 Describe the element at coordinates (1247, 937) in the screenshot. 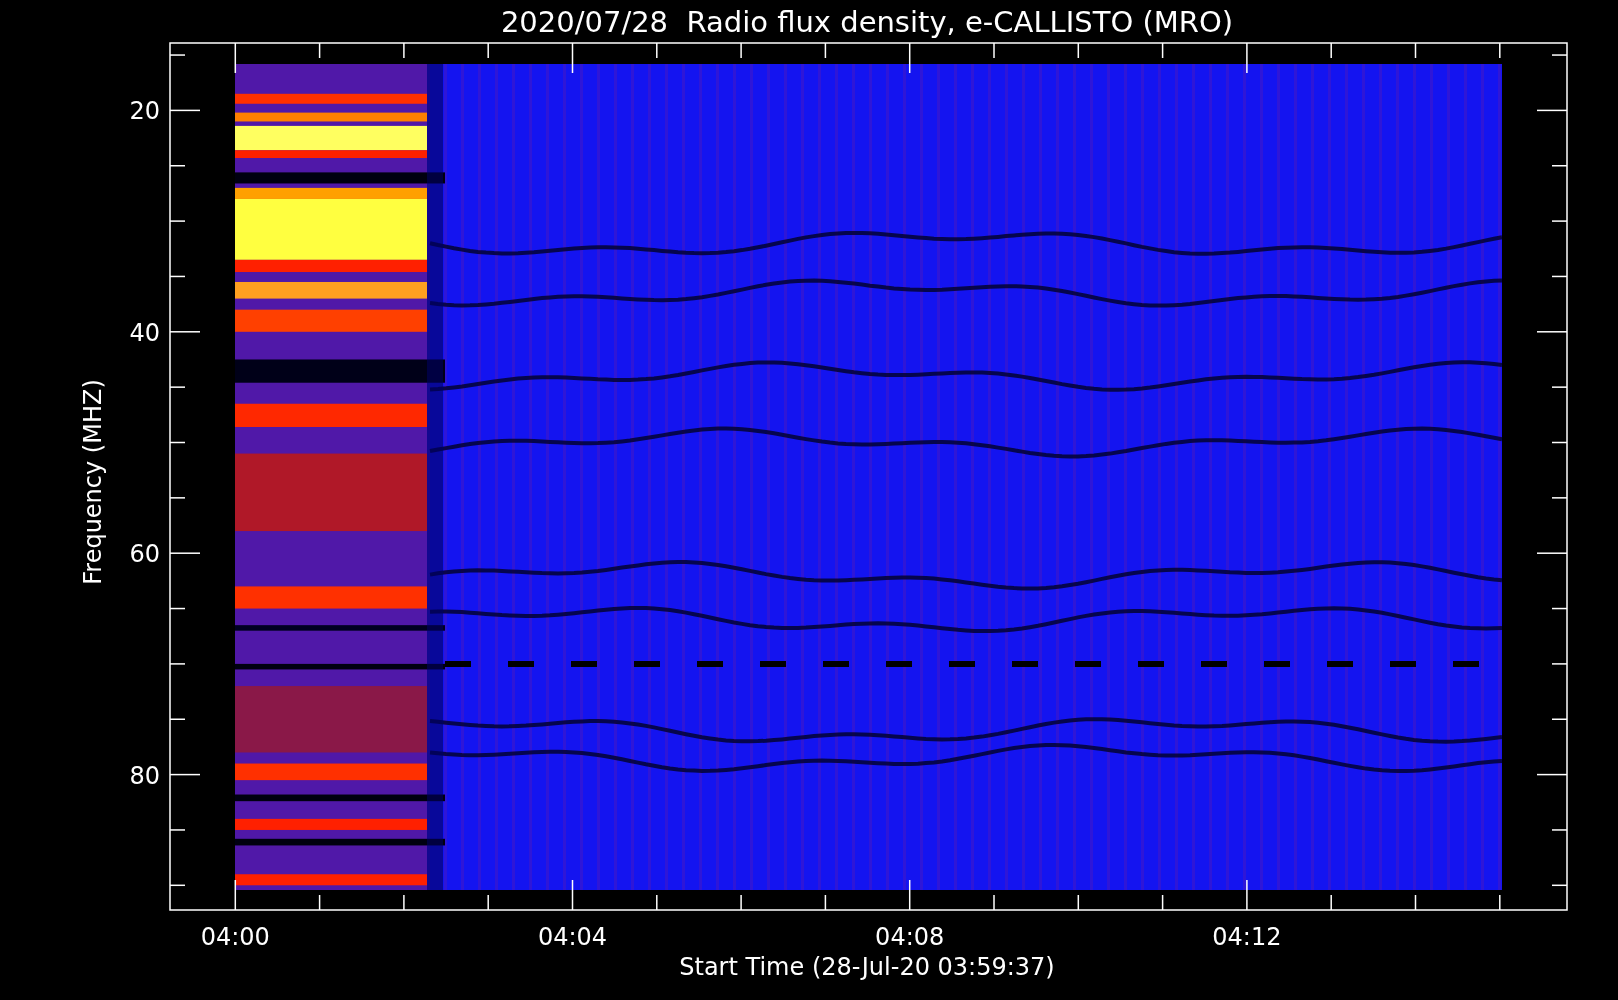

I see `axis-tick-label: 04:12` at that location.